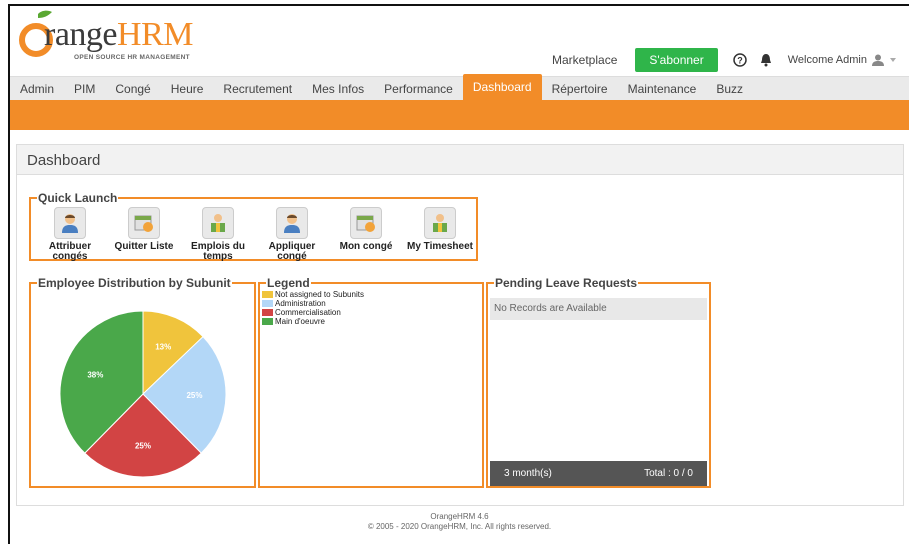 The image size is (909, 544). What do you see at coordinates (371, 321) in the screenshot?
I see `legend-item: Main d'oeuvre` at bounding box center [371, 321].